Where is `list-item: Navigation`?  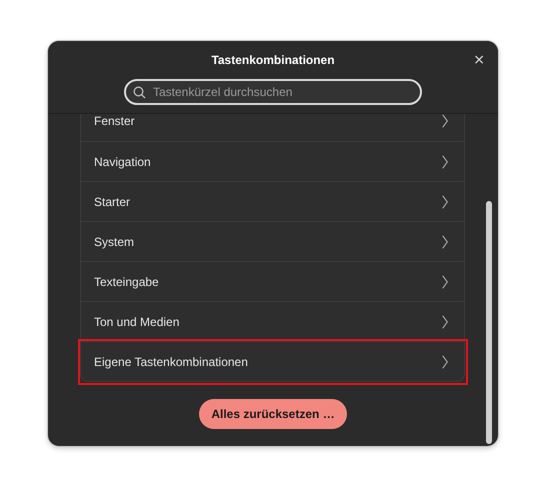
list-item: Navigation is located at coordinates (272, 161).